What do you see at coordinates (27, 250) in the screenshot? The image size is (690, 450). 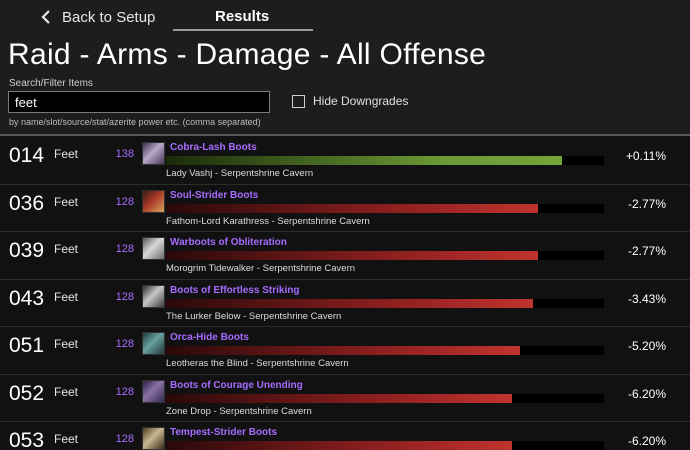 I see `item-rank: 039` at bounding box center [27, 250].